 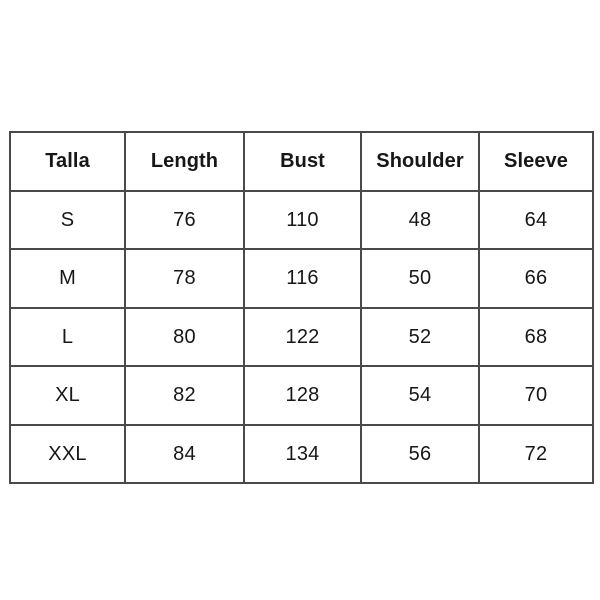 I want to click on table-header: Talla Length Bust Shoulder Sleeve, so click(x=301, y=161).